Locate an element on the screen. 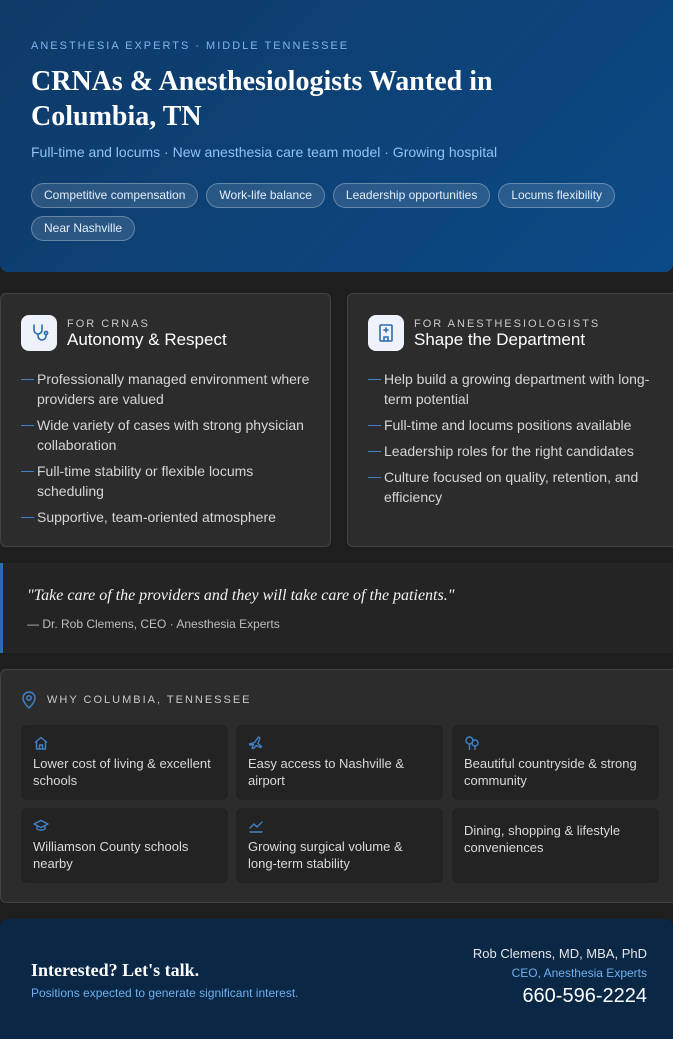 This screenshot has width=673, height=1039. why-heading: WHY COLUMBIA, TENNESSEE is located at coordinates (136, 700).